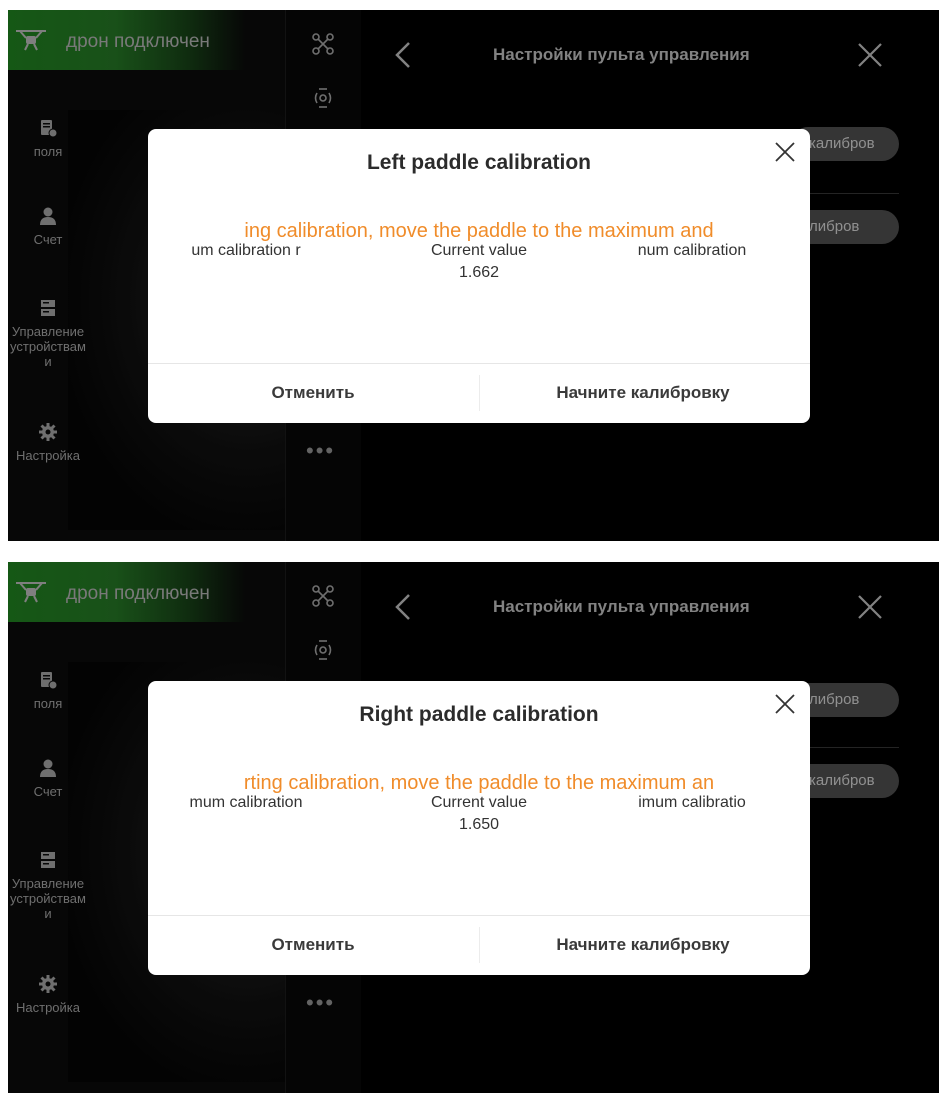 Image resolution: width=939 pixels, height=1093 pixels. What do you see at coordinates (479, 714) in the screenshot?
I see `dialog-title: Right paddle calibration` at bounding box center [479, 714].